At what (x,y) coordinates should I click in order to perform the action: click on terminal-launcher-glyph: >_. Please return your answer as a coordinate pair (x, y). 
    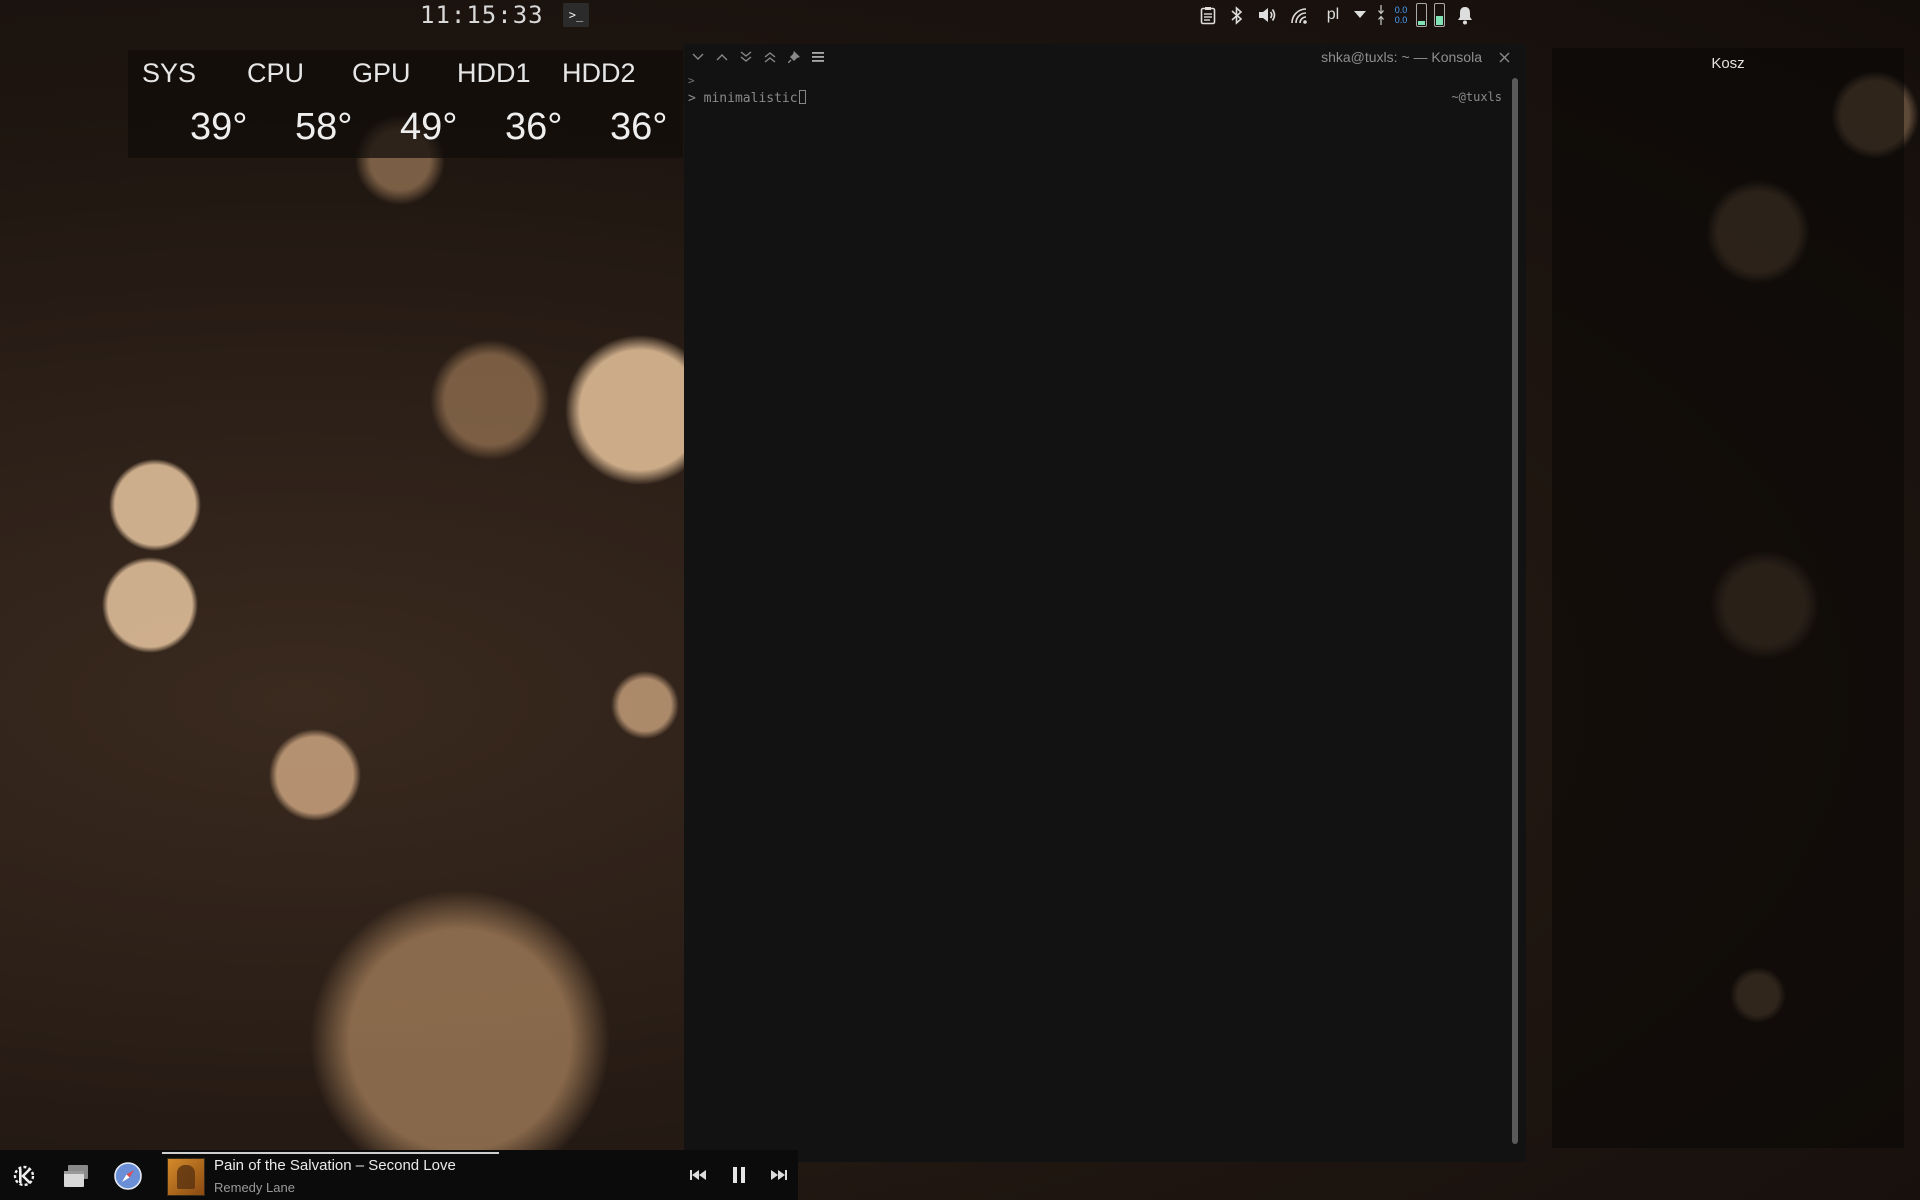
    Looking at the image, I should click on (576, 15).